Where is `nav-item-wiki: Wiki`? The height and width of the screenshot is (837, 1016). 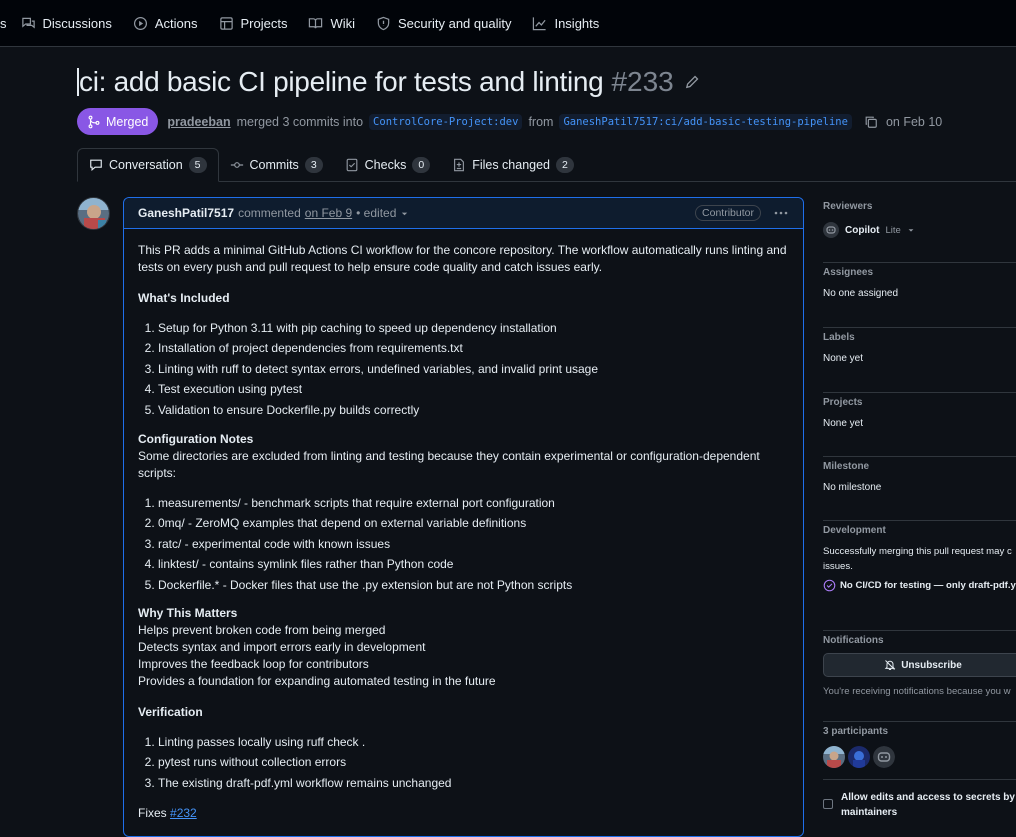 nav-item-wiki: Wiki is located at coordinates (331, 23).